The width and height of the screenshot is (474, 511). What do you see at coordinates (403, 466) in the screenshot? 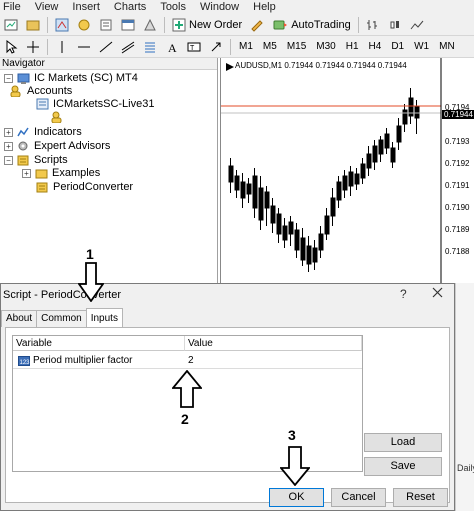
I see `save-button: Save` at bounding box center [403, 466].